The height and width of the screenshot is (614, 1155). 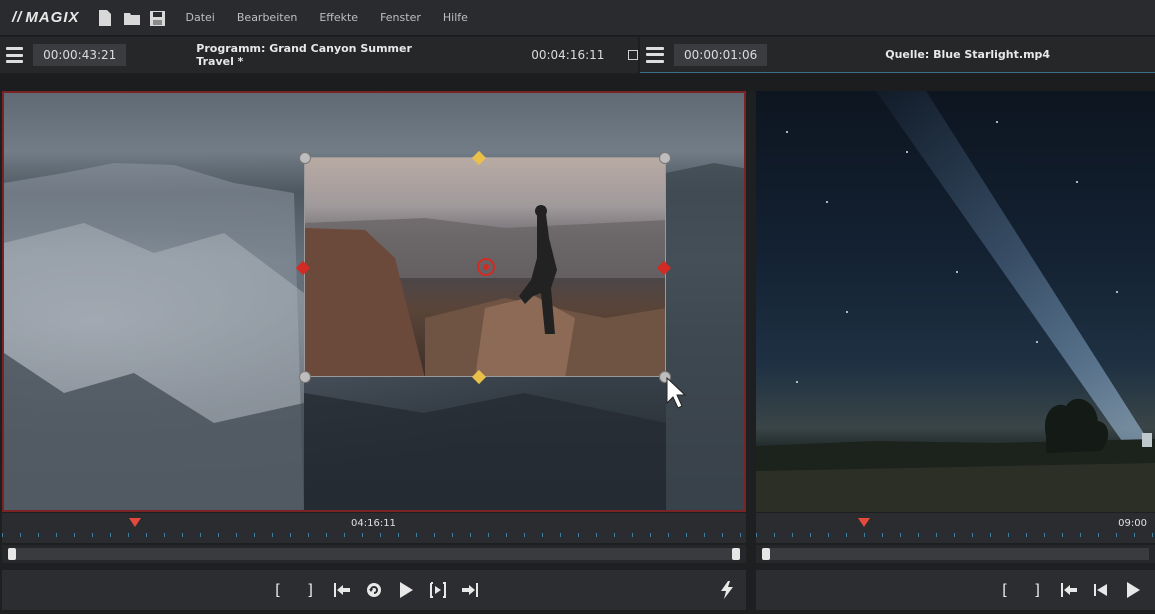 I want to click on source-ruler-time: 09:00, so click(x=1132, y=523).